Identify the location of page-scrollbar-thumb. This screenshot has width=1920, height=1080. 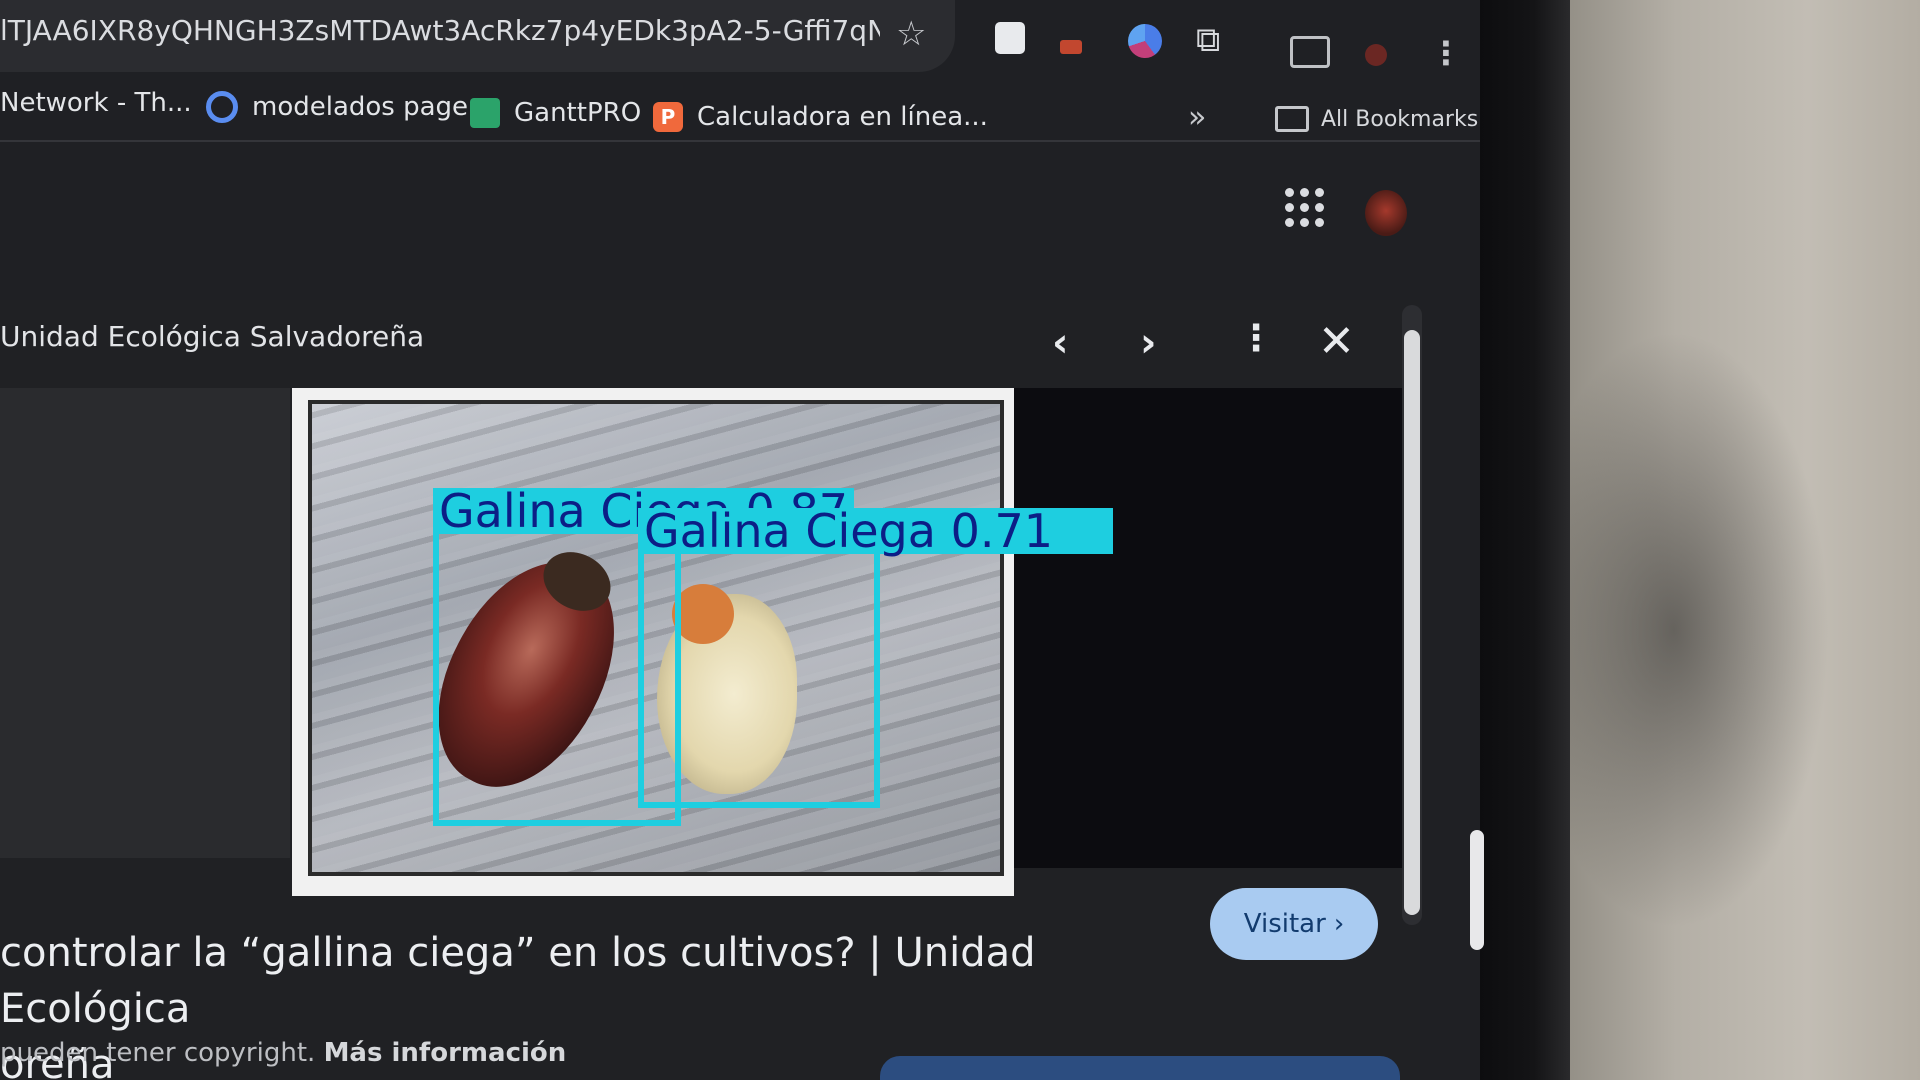
(1477, 890).